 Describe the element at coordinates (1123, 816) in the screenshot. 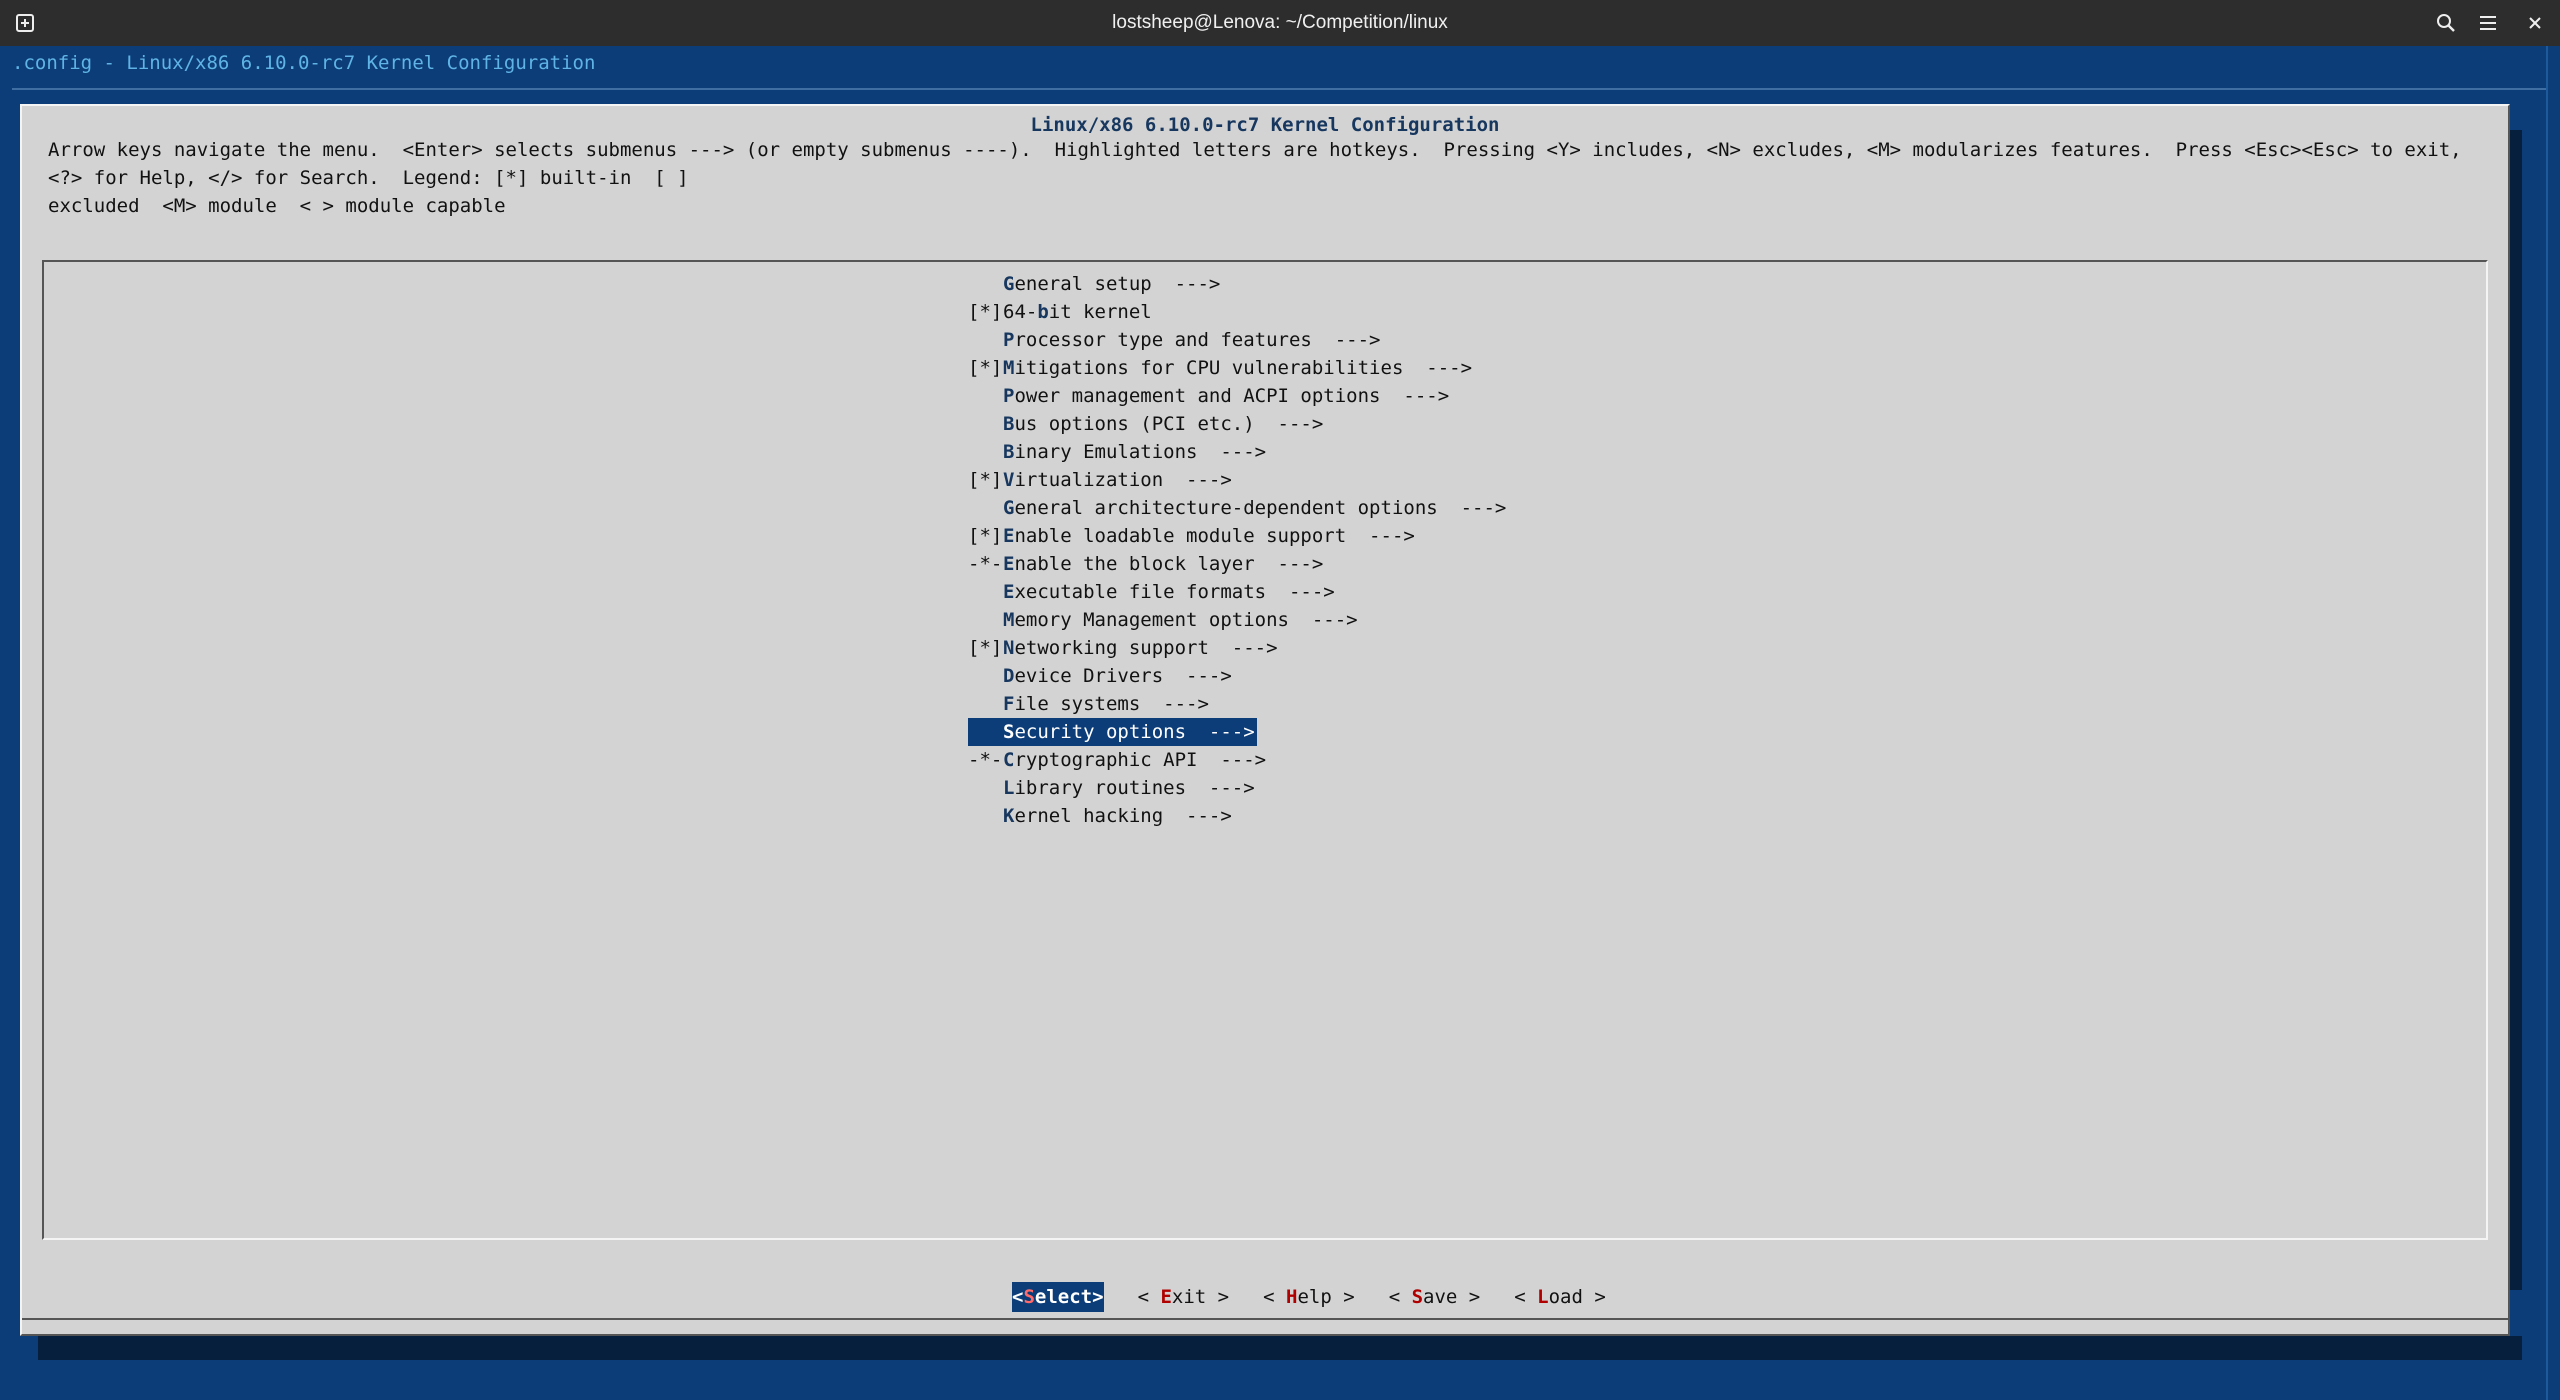

I see `menu-item-label: ernel hacking --->` at that location.